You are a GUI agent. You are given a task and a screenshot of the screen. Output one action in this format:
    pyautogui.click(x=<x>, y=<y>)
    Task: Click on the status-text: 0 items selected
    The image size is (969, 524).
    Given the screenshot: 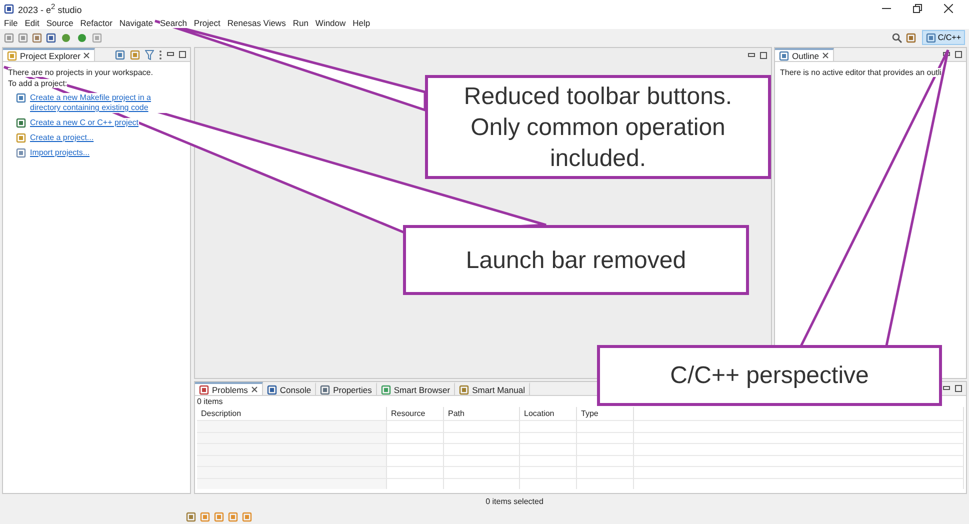 What is the action you would take?
    pyautogui.click(x=514, y=501)
    